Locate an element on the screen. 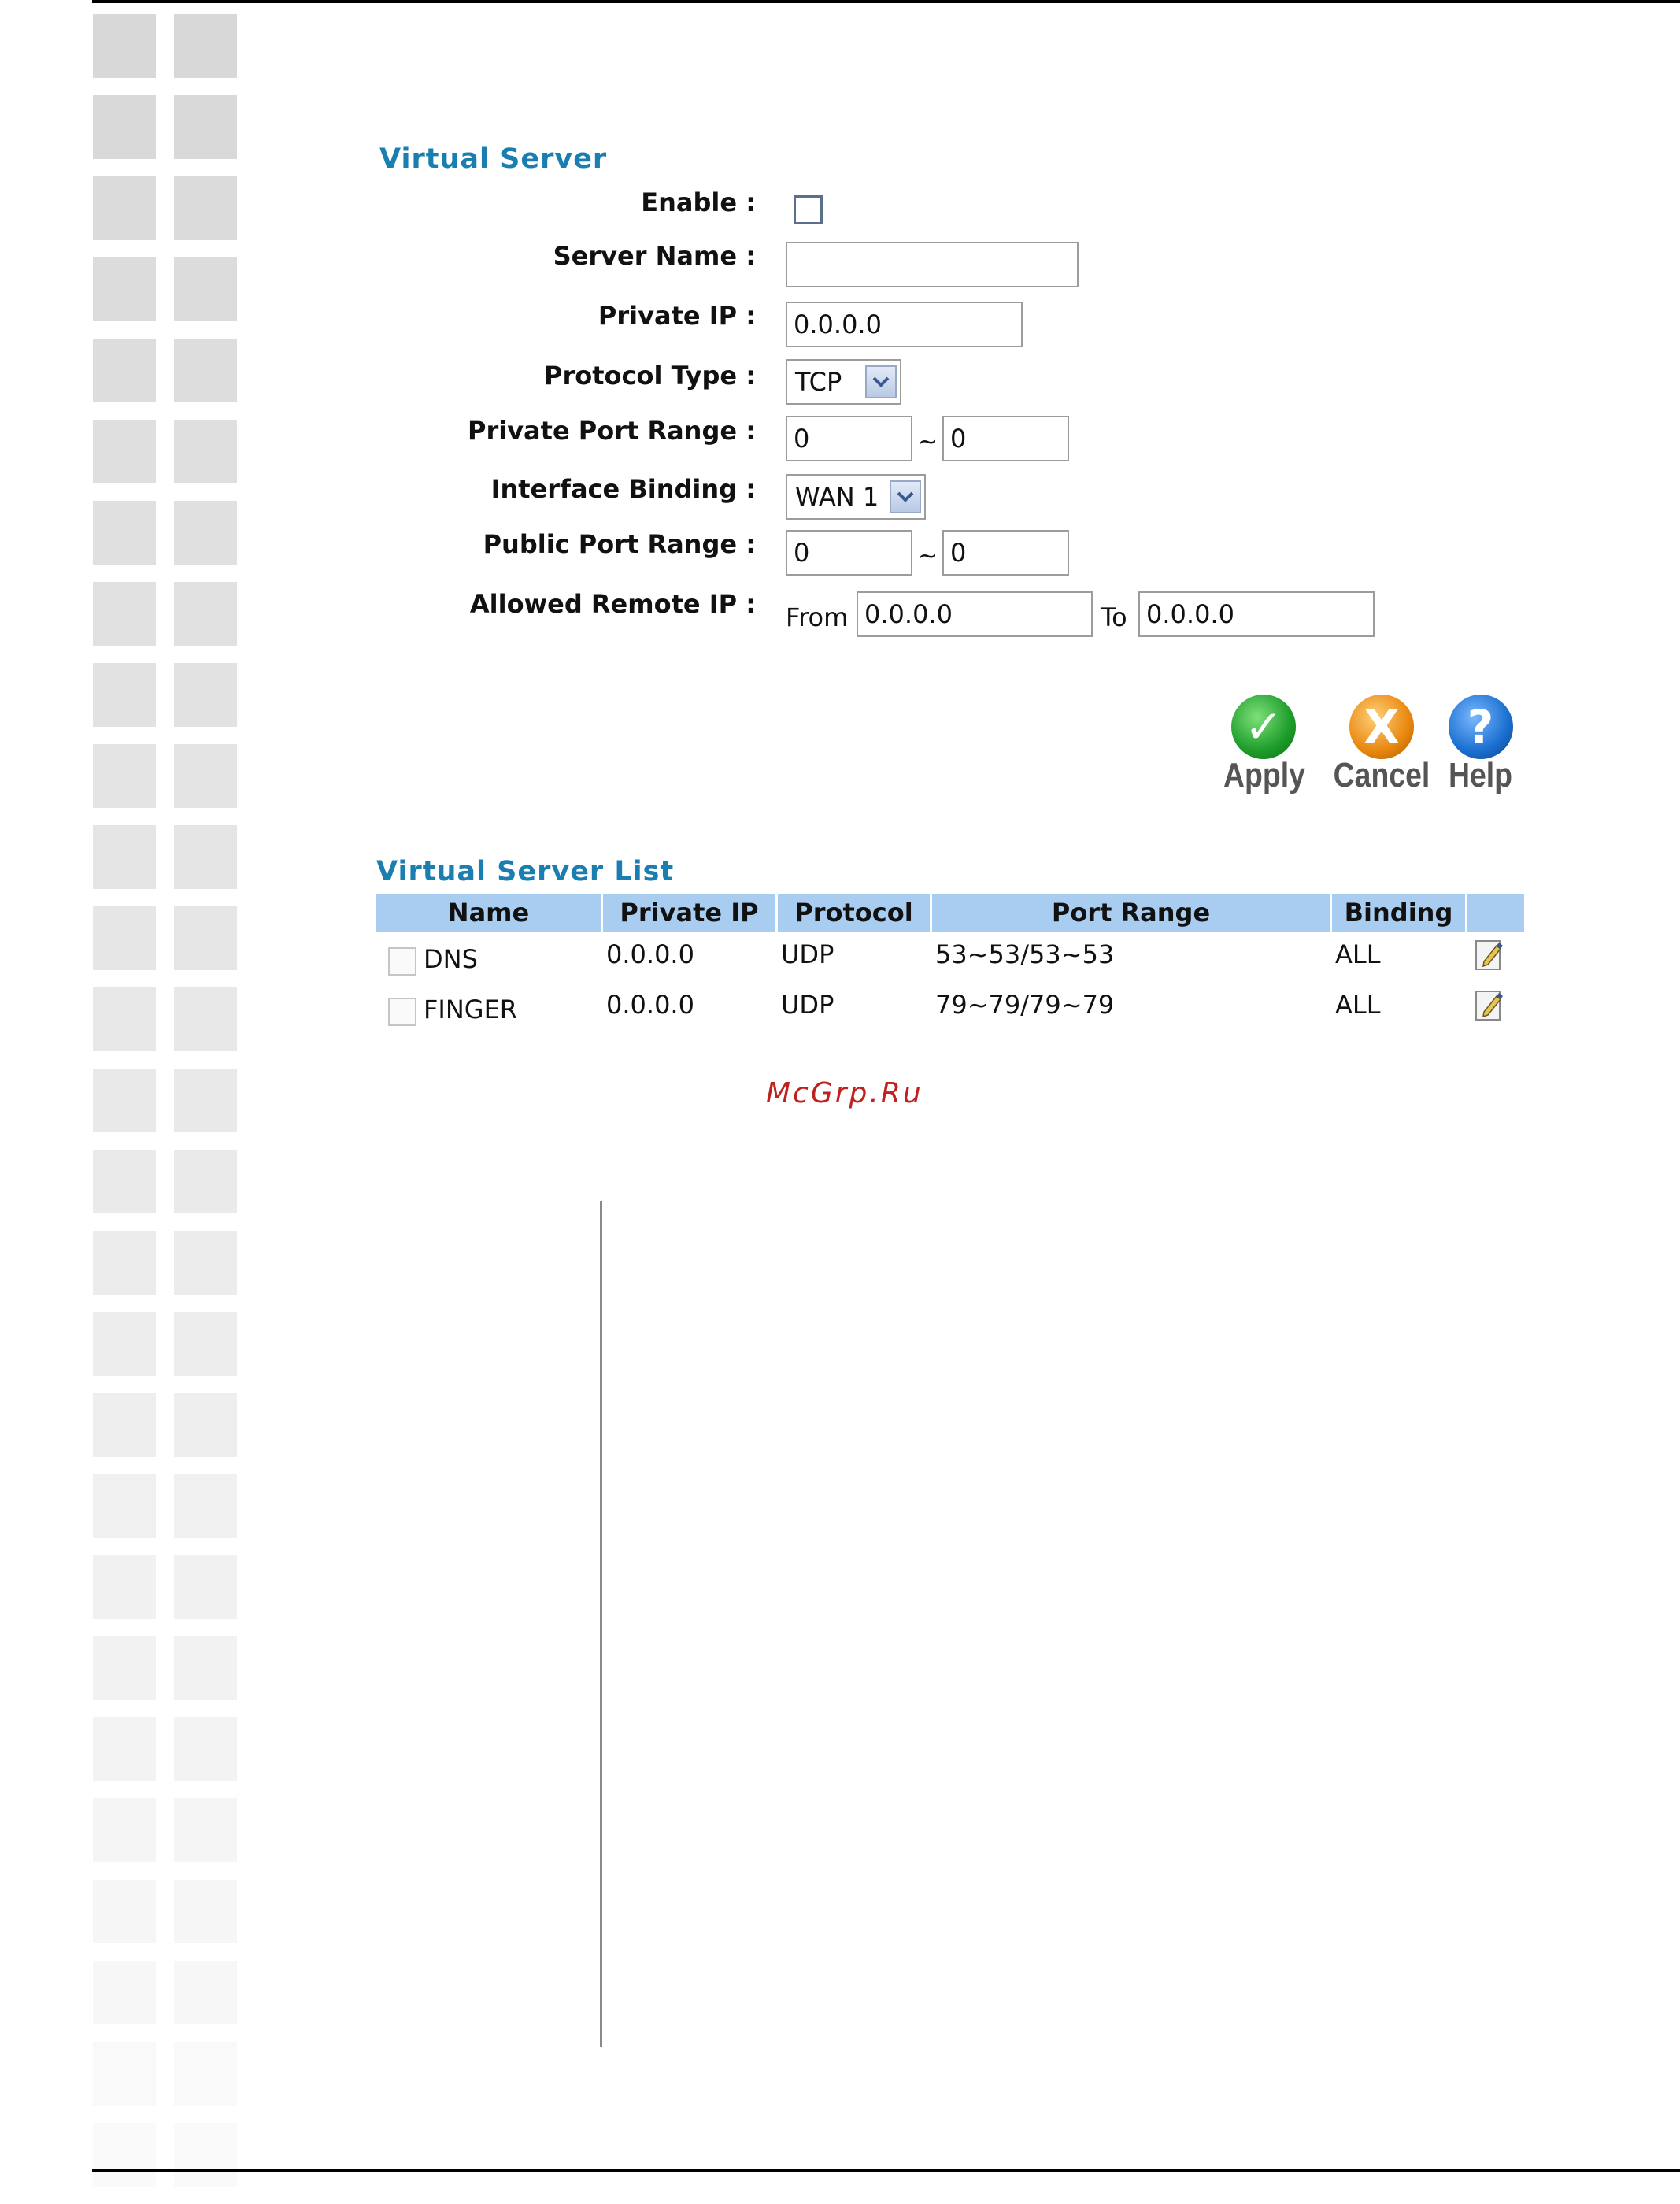  row-name: FINGER is located at coordinates (471, 1009).